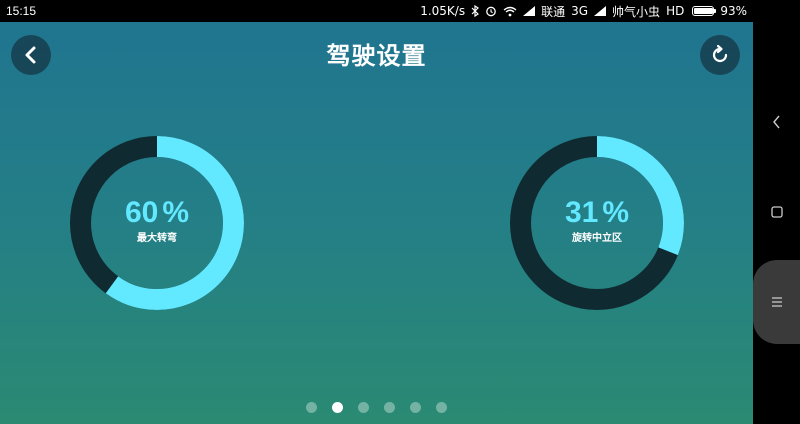 This screenshot has height=424, width=800. I want to click on square-icon, so click(776, 212).